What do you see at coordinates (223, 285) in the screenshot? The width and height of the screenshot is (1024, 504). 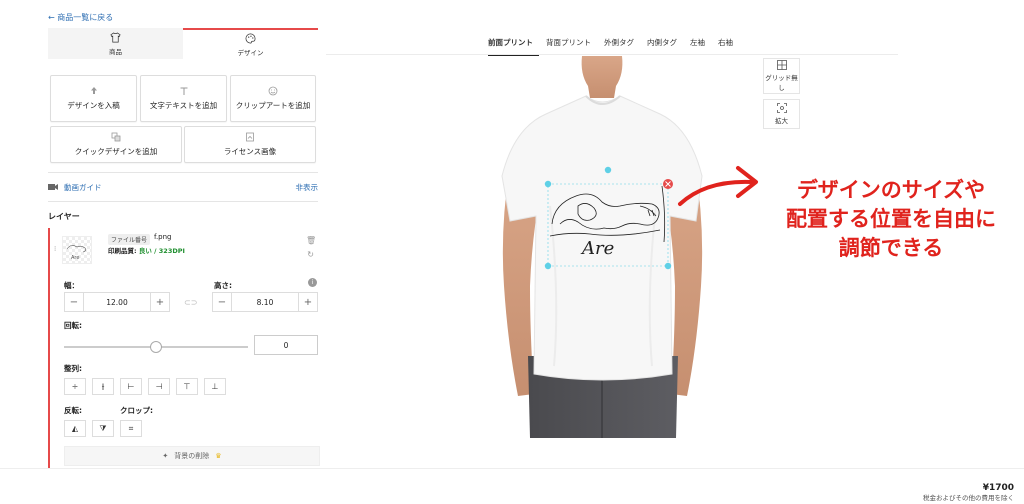 I see `height-label: 高さ:` at bounding box center [223, 285].